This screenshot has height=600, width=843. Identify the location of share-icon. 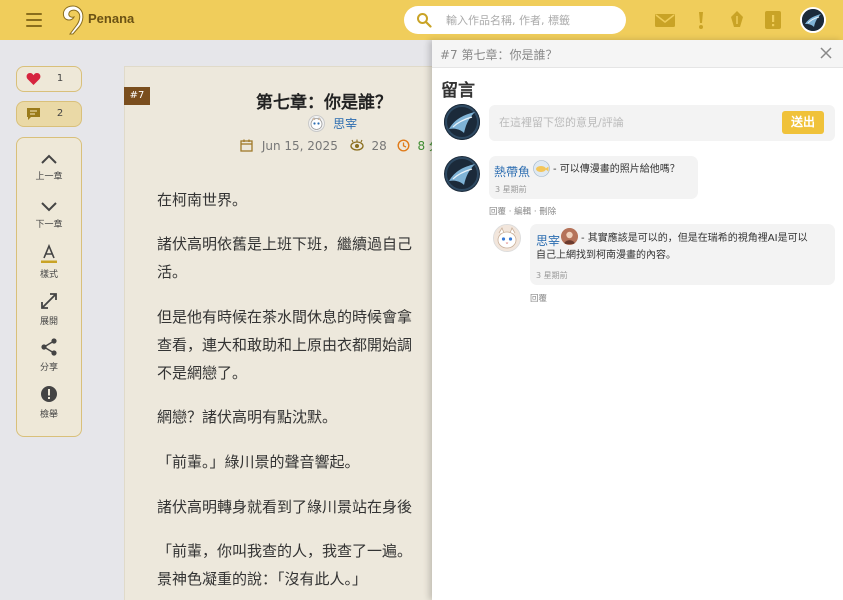
(49, 347).